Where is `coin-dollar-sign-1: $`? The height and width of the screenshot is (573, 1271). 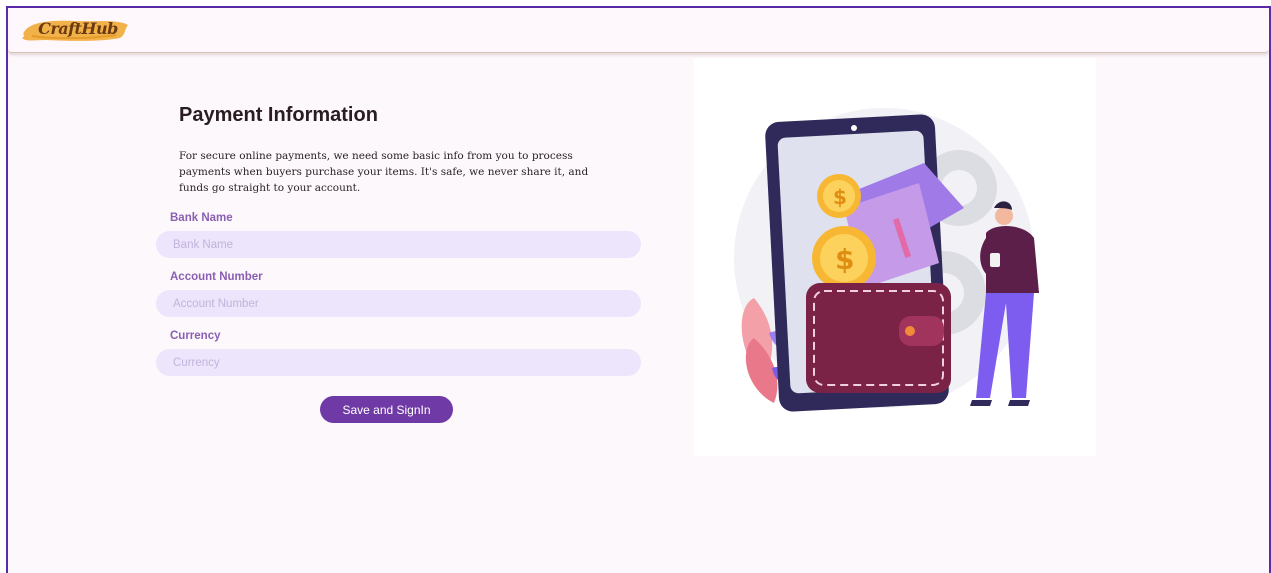
coin-dollar-sign-1: $ is located at coordinates (840, 197).